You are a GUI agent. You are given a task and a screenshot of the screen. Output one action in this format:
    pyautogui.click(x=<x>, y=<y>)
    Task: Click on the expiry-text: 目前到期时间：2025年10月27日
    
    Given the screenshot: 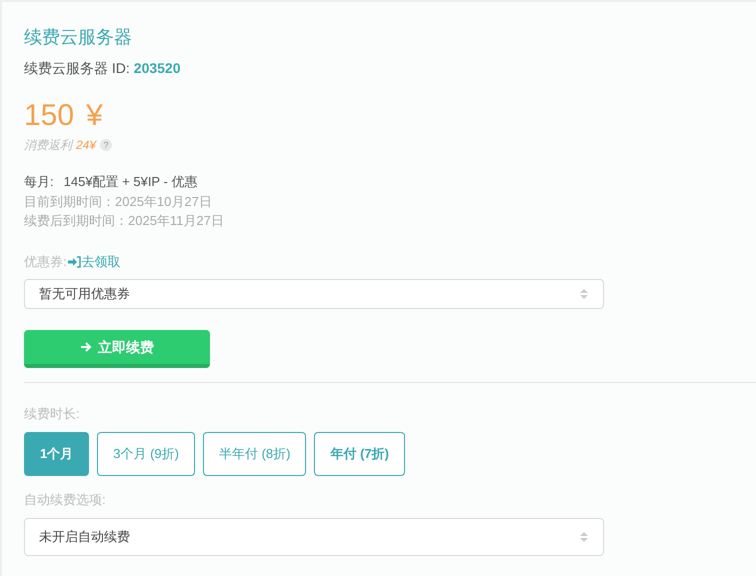 What is the action you would take?
    pyautogui.click(x=118, y=202)
    